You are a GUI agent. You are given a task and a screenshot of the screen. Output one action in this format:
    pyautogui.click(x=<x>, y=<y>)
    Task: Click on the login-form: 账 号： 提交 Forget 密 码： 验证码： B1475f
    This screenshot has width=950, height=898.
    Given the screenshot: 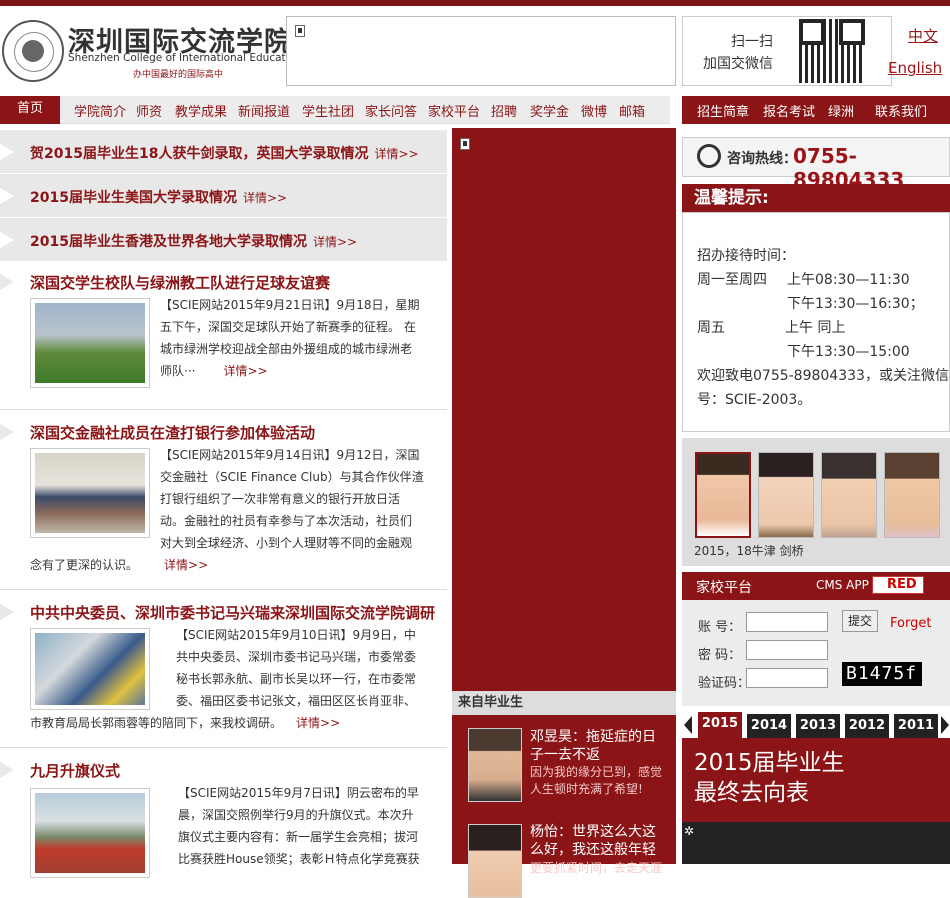 What is the action you would take?
    pyautogui.click(x=816, y=653)
    